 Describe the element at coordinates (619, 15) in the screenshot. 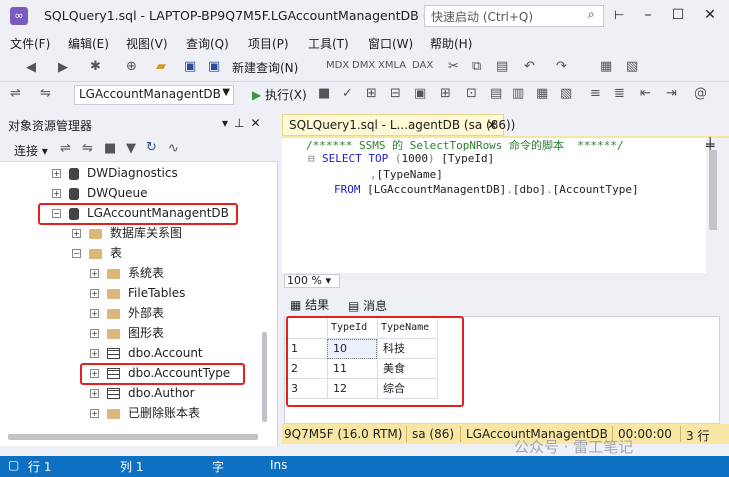

I see `pin-icon: ⊢` at that location.